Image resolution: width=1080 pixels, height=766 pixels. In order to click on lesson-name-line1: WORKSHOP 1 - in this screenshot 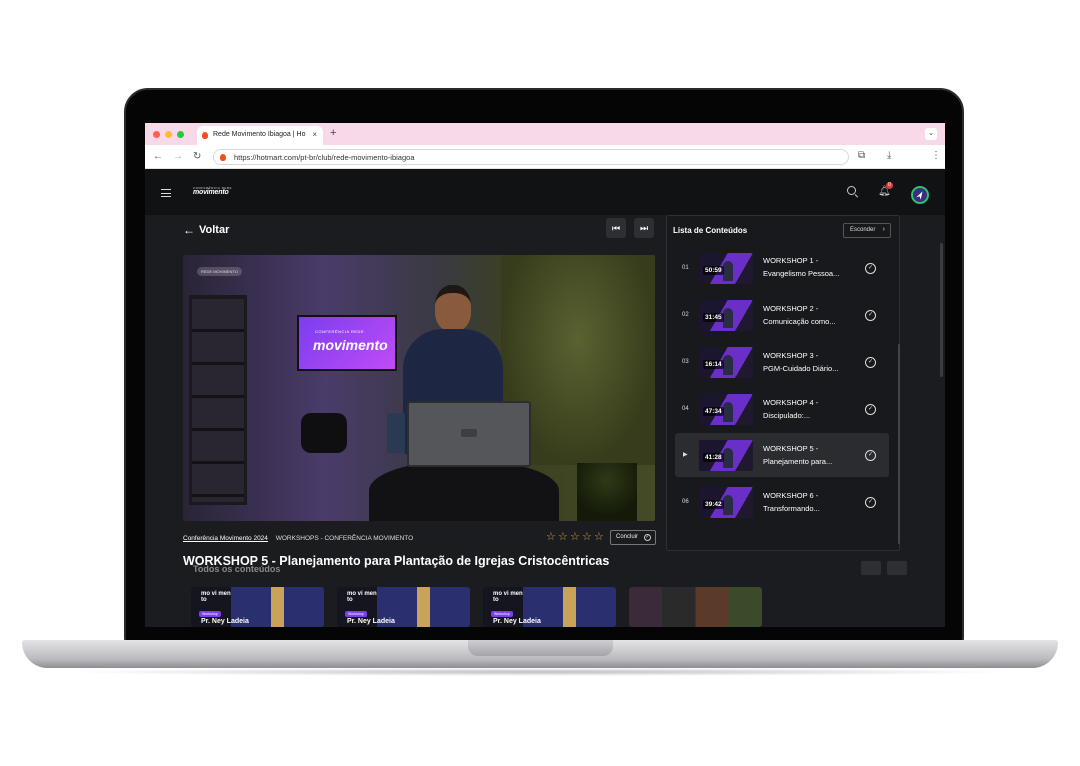, I will do `click(791, 260)`.